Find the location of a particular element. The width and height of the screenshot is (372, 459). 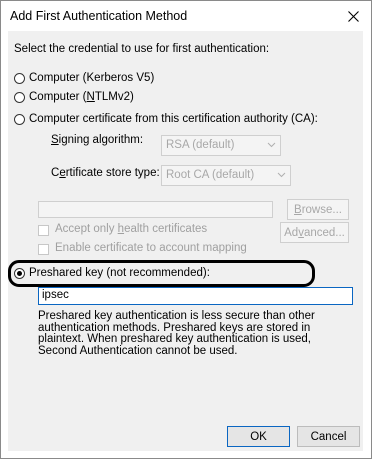

signing-algorithm-label: Signing algorithm: is located at coordinates (97, 140).